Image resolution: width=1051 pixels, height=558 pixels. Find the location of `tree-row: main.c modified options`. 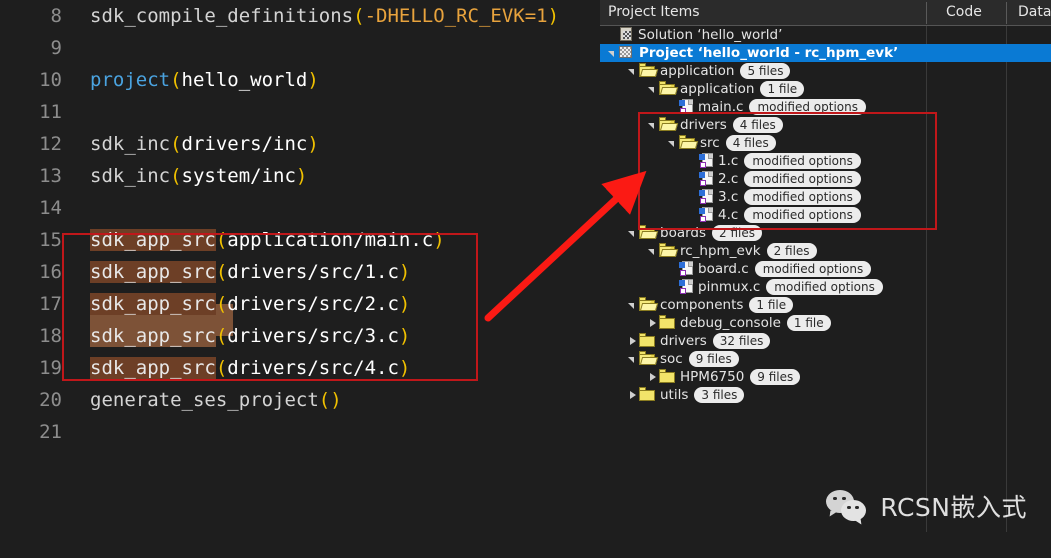

tree-row: main.c modified options is located at coordinates (825, 107).